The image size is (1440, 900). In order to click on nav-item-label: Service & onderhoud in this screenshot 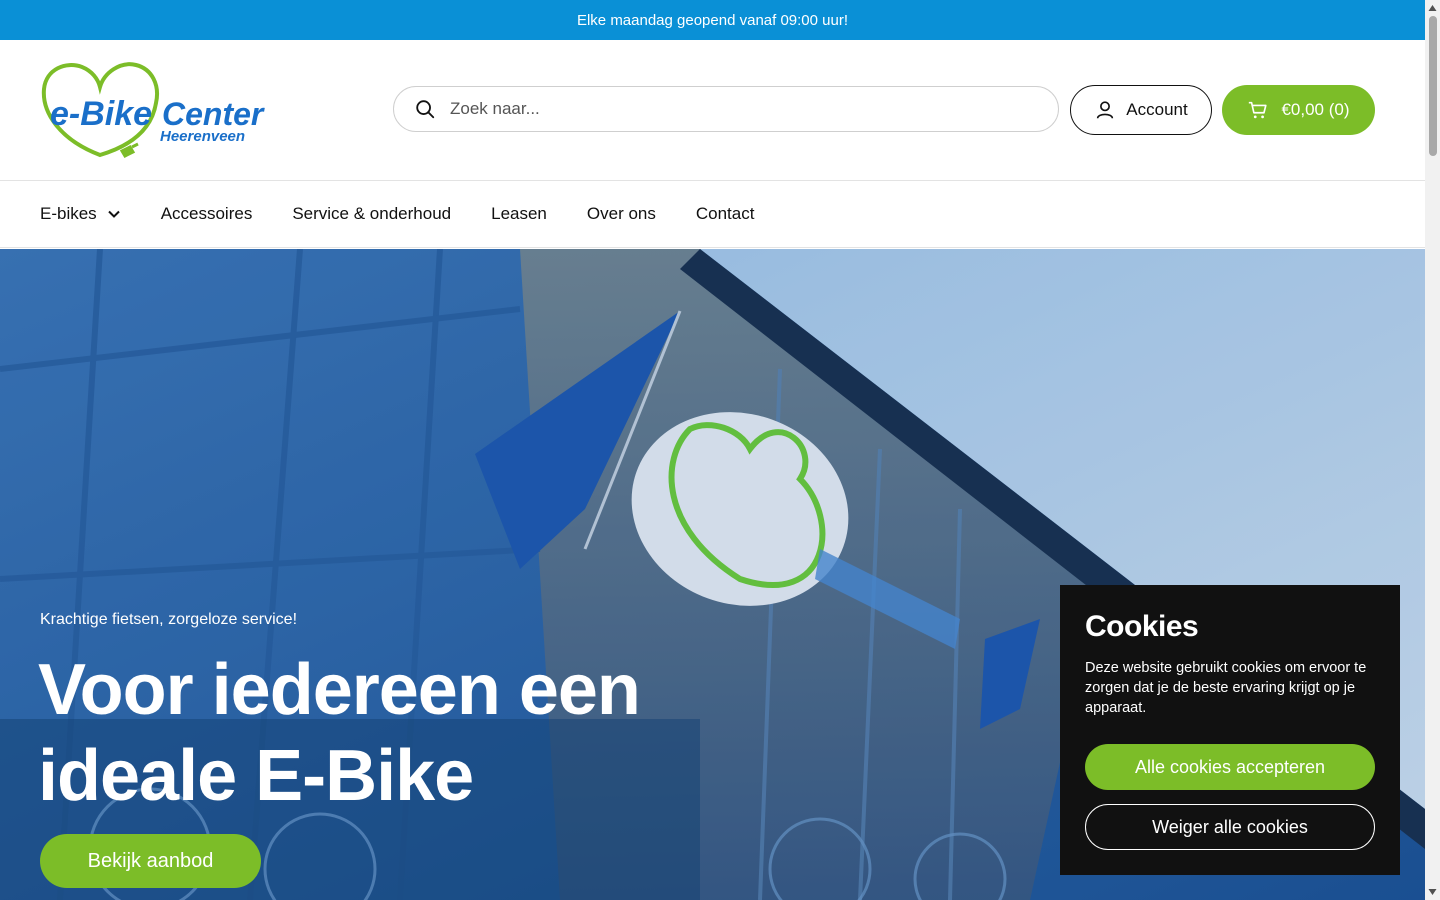, I will do `click(372, 213)`.